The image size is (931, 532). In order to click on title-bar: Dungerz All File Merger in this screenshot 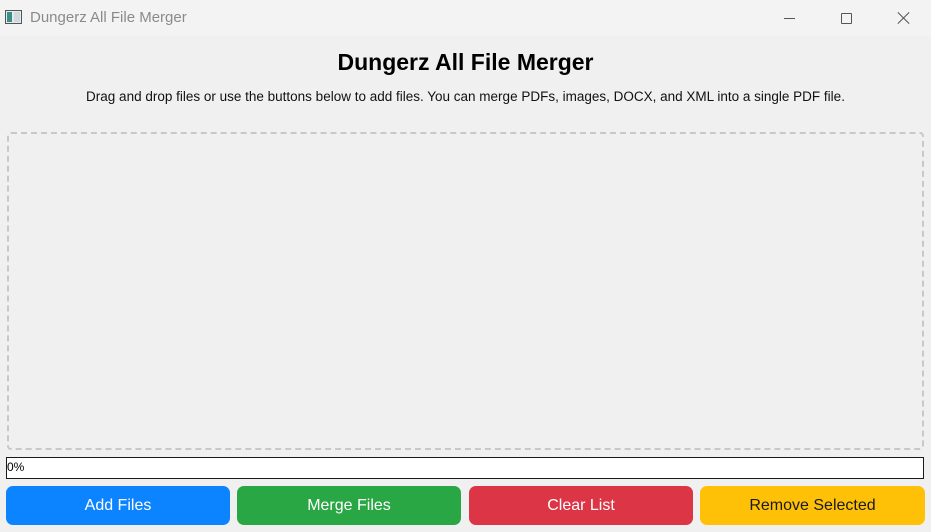, I will do `click(465, 18)`.